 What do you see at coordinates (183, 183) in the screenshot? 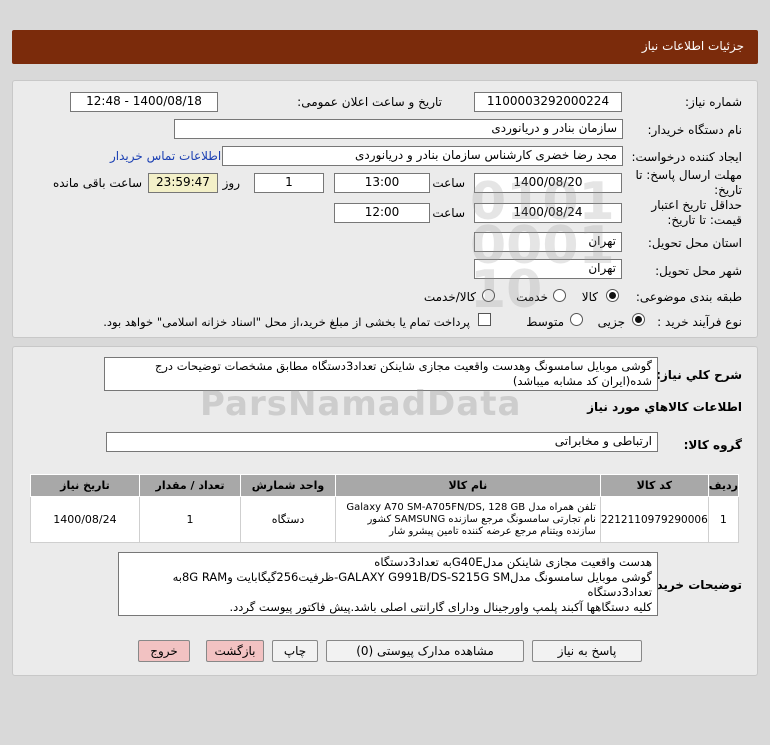
I see `remaining-time-field: 23:59:47` at bounding box center [183, 183].